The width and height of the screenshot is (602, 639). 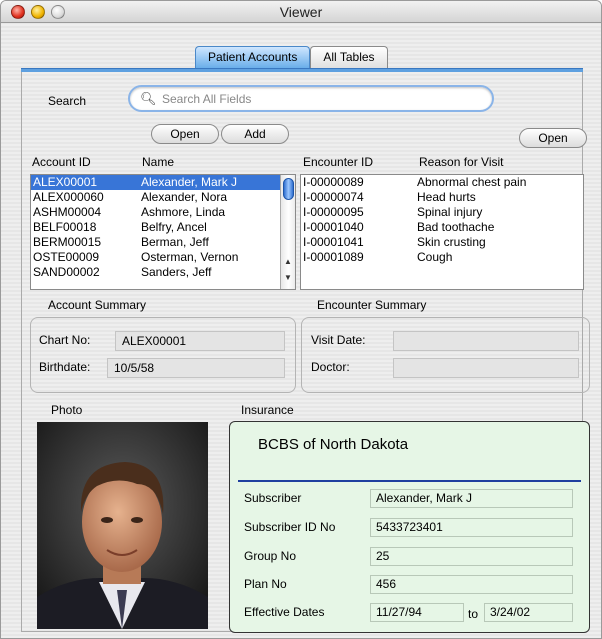 I want to click on patient-portrait-image, so click(x=122, y=525).